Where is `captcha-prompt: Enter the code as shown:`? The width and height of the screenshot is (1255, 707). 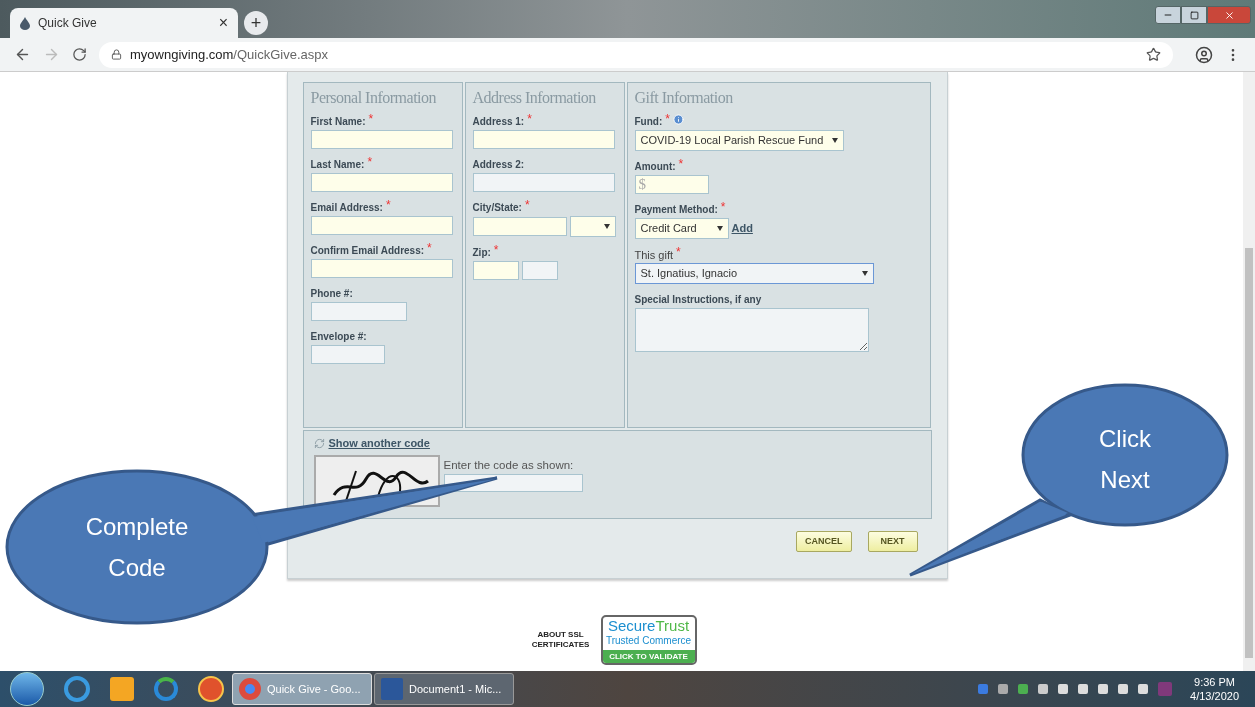
captcha-prompt: Enter the code as shown: is located at coordinates (509, 465).